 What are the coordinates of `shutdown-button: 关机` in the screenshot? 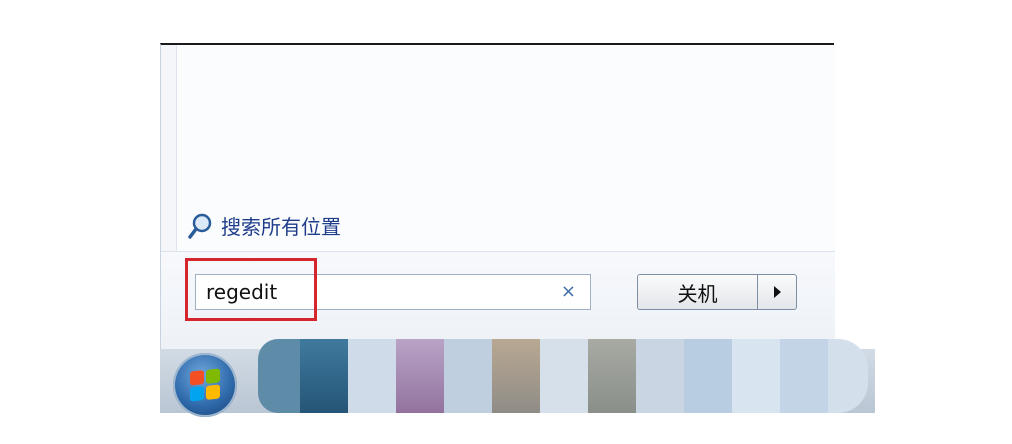 It's located at (697, 292).